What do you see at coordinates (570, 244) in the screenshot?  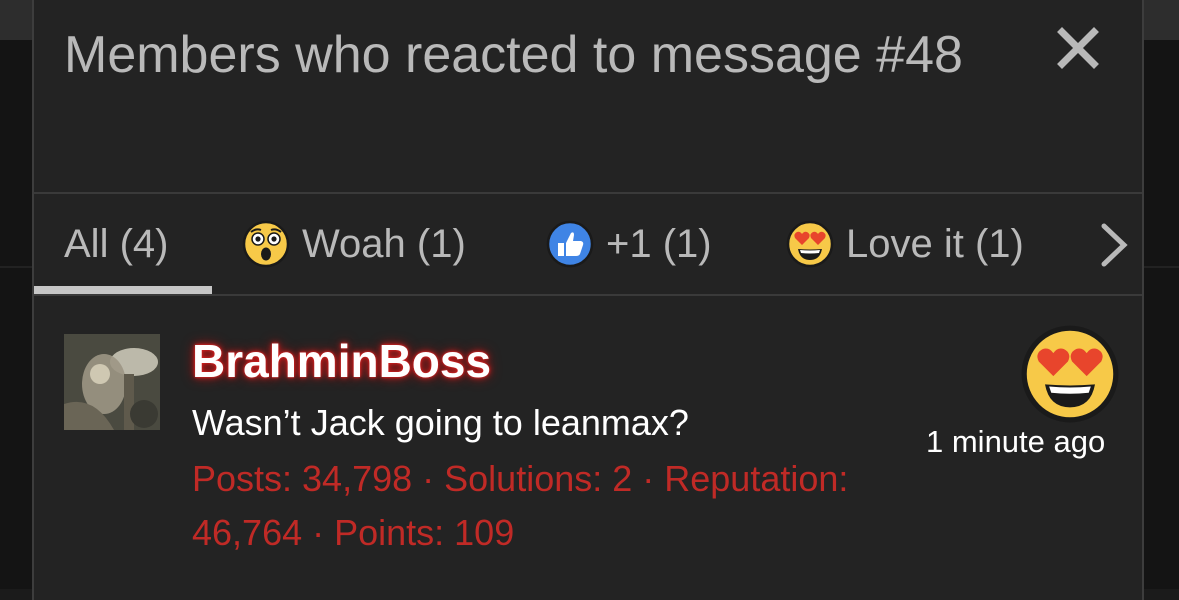 I see `thumbs-up-icon` at bounding box center [570, 244].